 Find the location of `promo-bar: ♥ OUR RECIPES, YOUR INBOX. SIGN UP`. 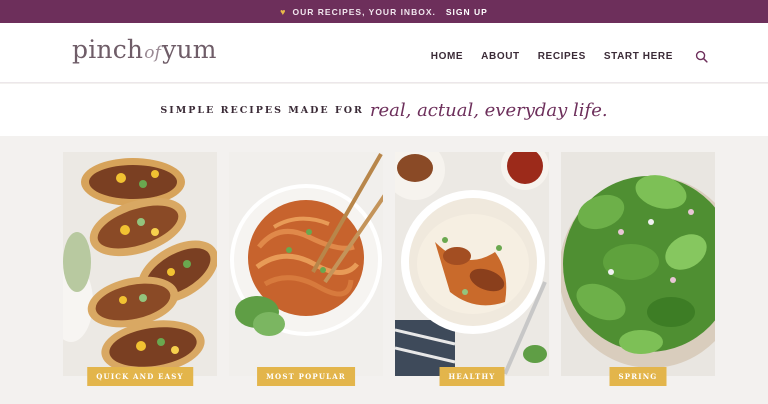

promo-bar: ♥ OUR RECIPES, YOUR INBOX. SIGN UP is located at coordinates (384, 11).